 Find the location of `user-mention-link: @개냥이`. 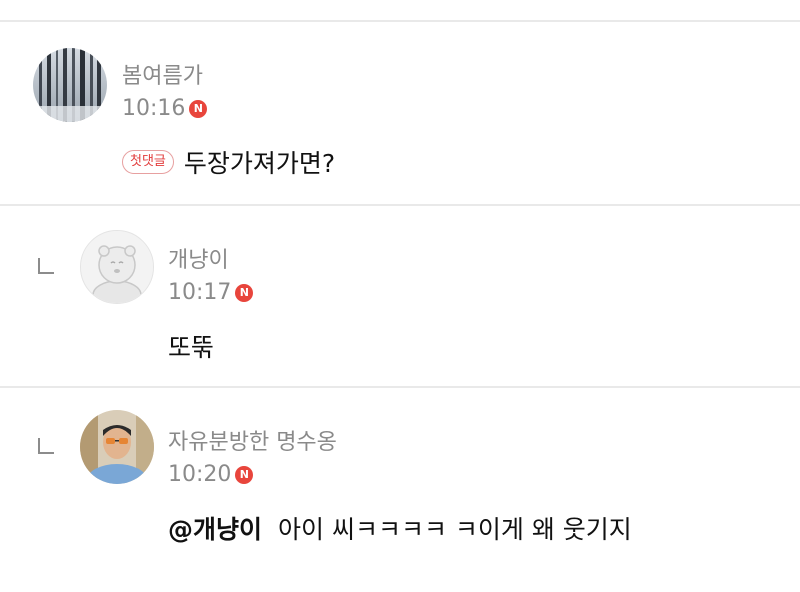

user-mention-link: @개냥이 is located at coordinates (215, 528).